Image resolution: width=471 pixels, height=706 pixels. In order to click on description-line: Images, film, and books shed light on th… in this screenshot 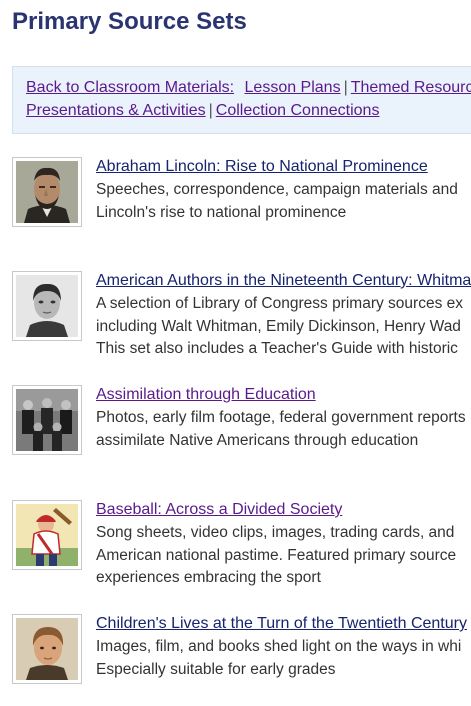, I will do `click(279, 646)`.